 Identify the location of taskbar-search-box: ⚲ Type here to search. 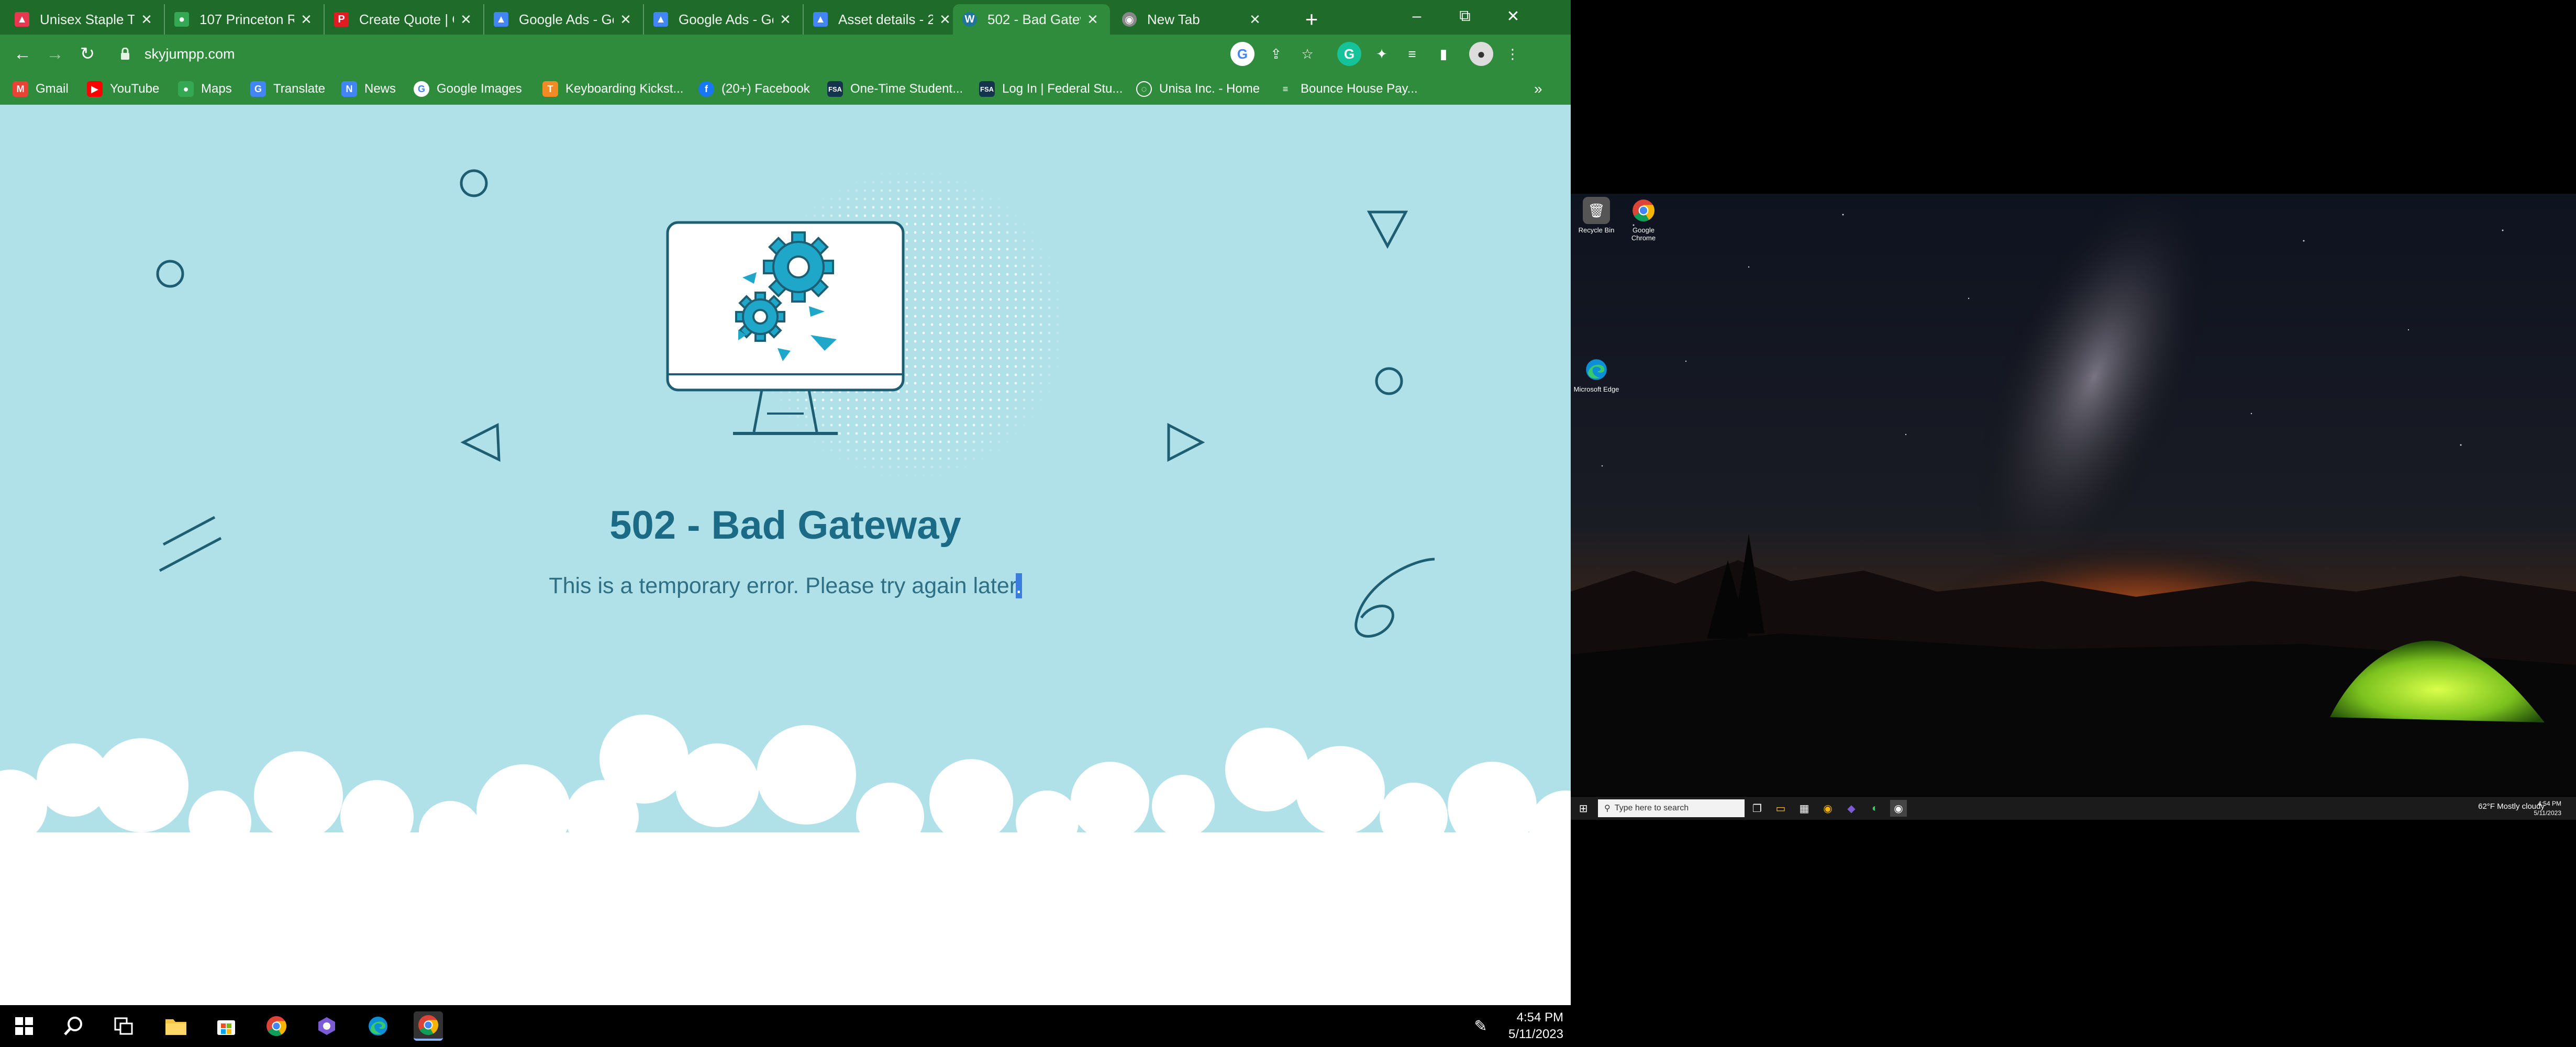
(1671, 808).